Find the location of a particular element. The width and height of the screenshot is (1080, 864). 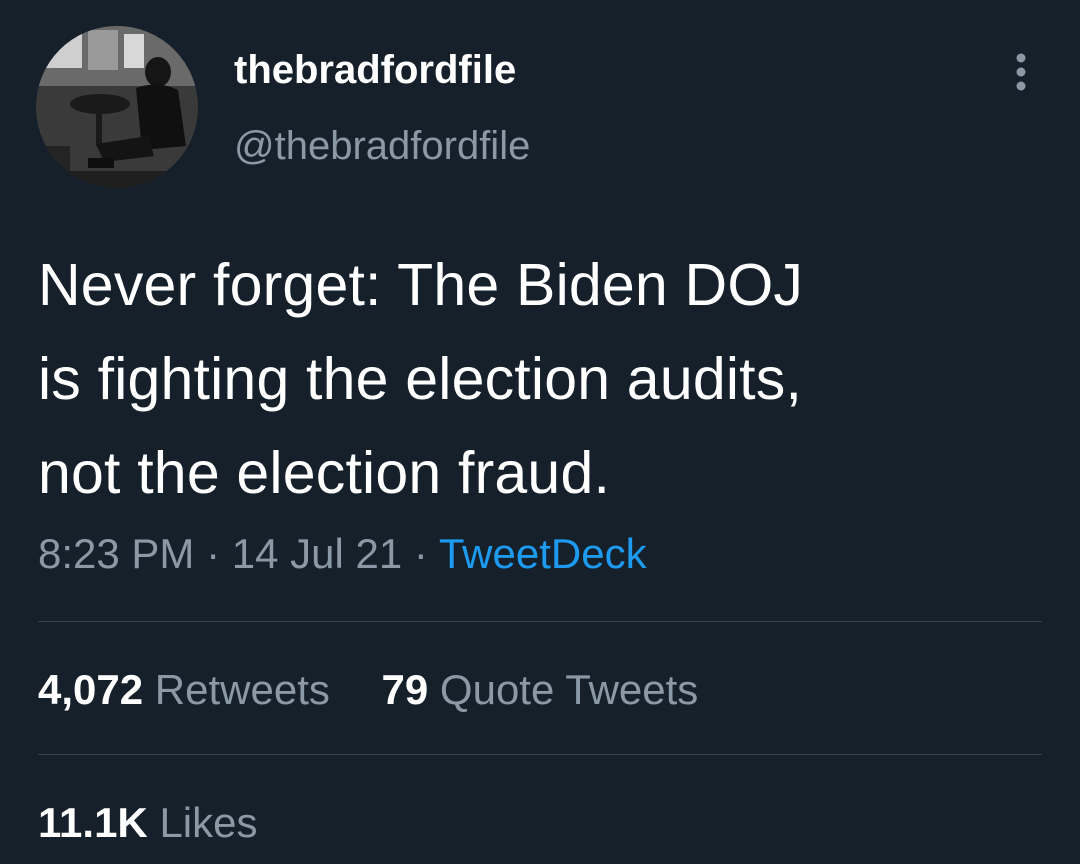

likes-label: Likes is located at coordinates (208, 822).